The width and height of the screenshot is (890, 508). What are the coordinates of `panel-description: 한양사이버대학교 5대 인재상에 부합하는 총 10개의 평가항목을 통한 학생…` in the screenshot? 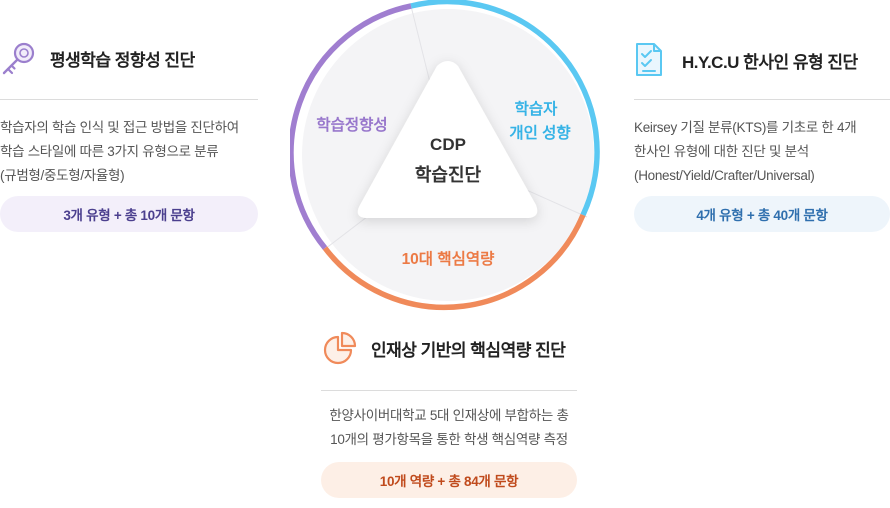 It's located at (449, 427).